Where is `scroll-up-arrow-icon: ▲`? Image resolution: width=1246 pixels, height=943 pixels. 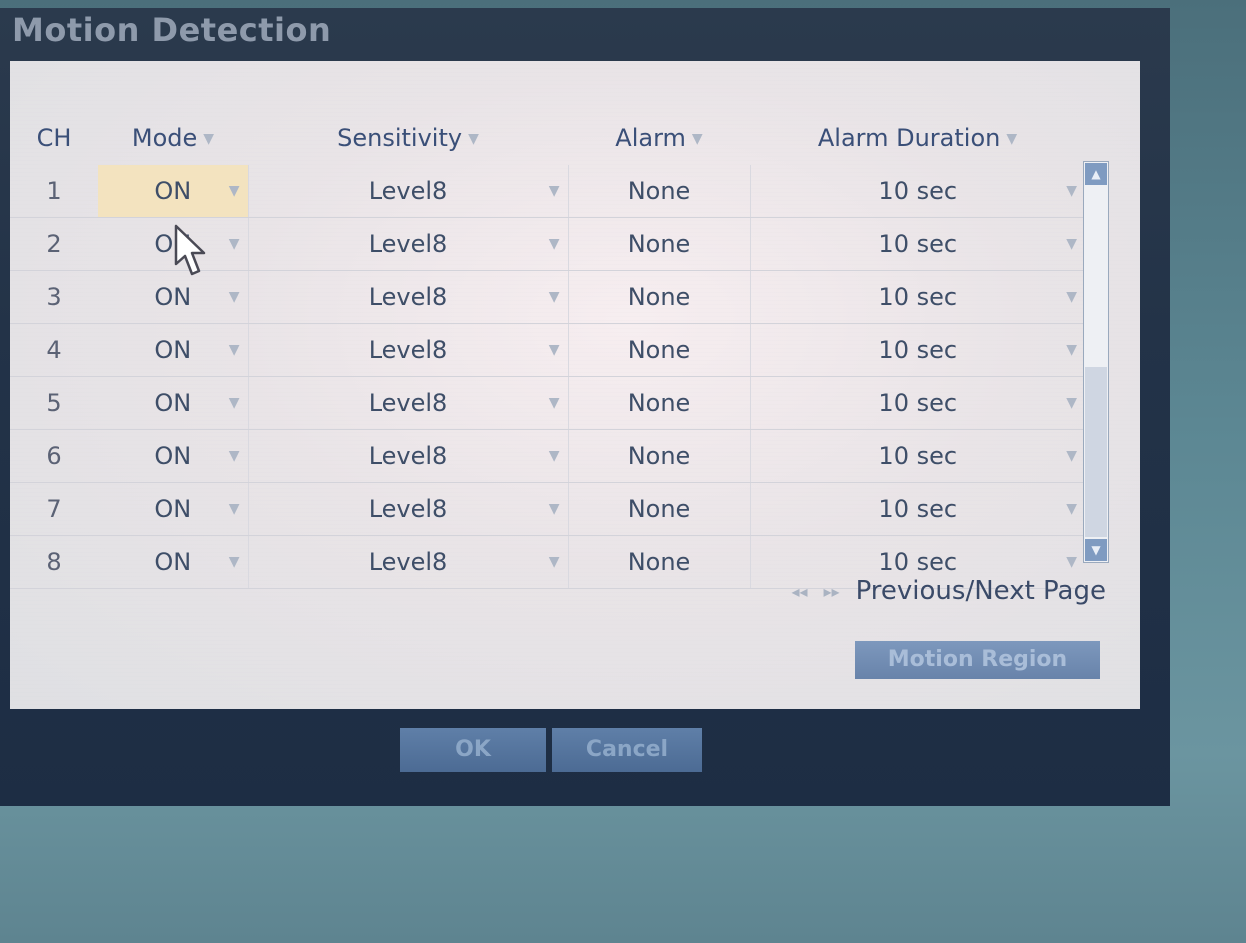 scroll-up-arrow-icon: ▲ is located at coordinates (1096, 174).